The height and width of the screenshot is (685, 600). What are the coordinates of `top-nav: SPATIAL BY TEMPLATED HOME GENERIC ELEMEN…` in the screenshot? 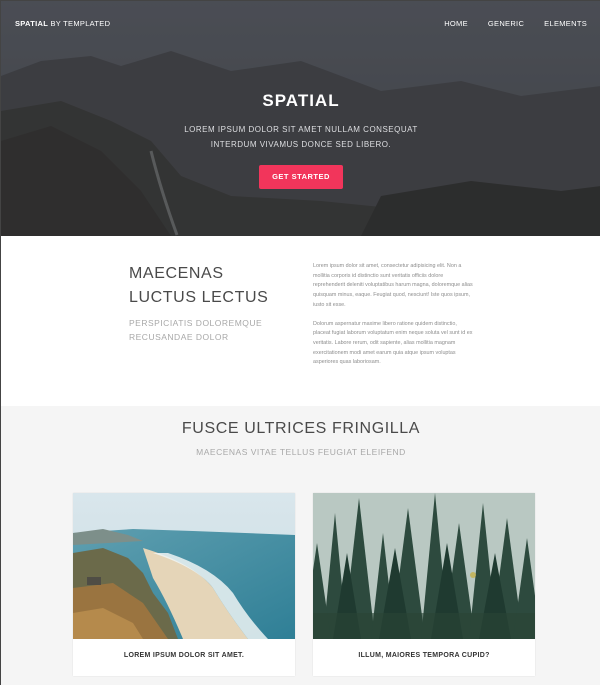 It's located at (300, 23).